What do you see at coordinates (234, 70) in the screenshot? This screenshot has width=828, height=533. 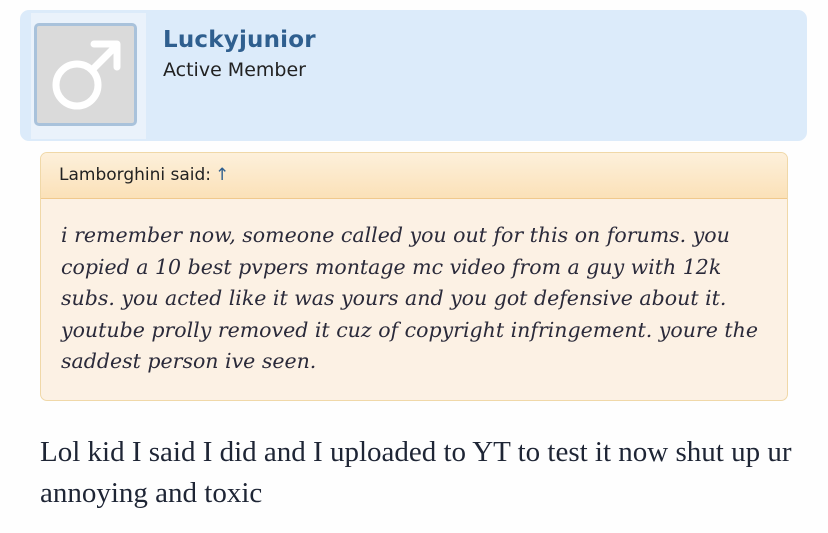 I see `user-title: Active Member` at bounding box center [234, 70].